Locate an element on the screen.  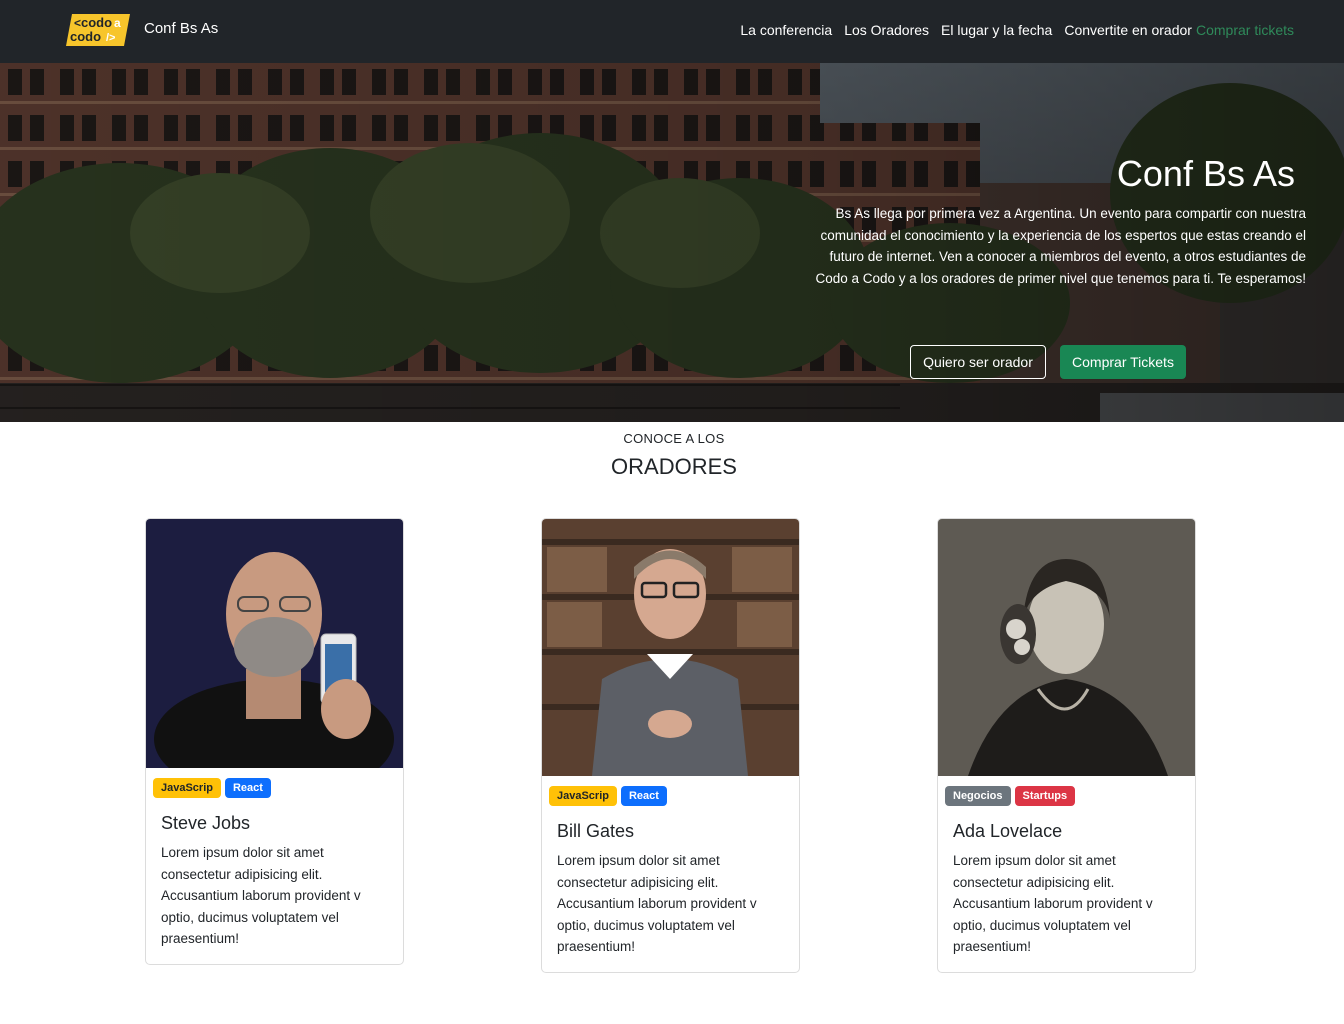
speakers-title: ORADORES is located at coordinates (674, 466).